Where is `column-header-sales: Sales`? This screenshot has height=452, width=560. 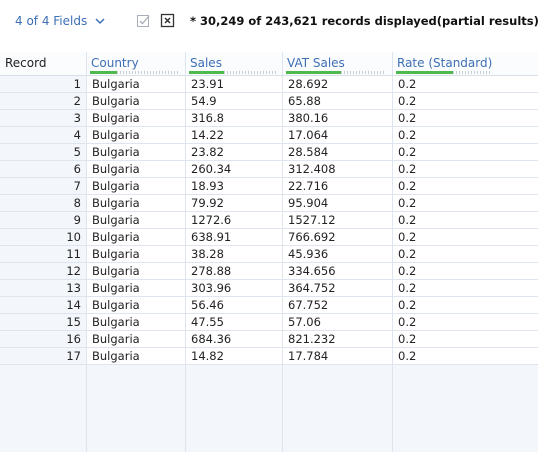
column-header-sales: Sales is located at coordinates (233, 64).